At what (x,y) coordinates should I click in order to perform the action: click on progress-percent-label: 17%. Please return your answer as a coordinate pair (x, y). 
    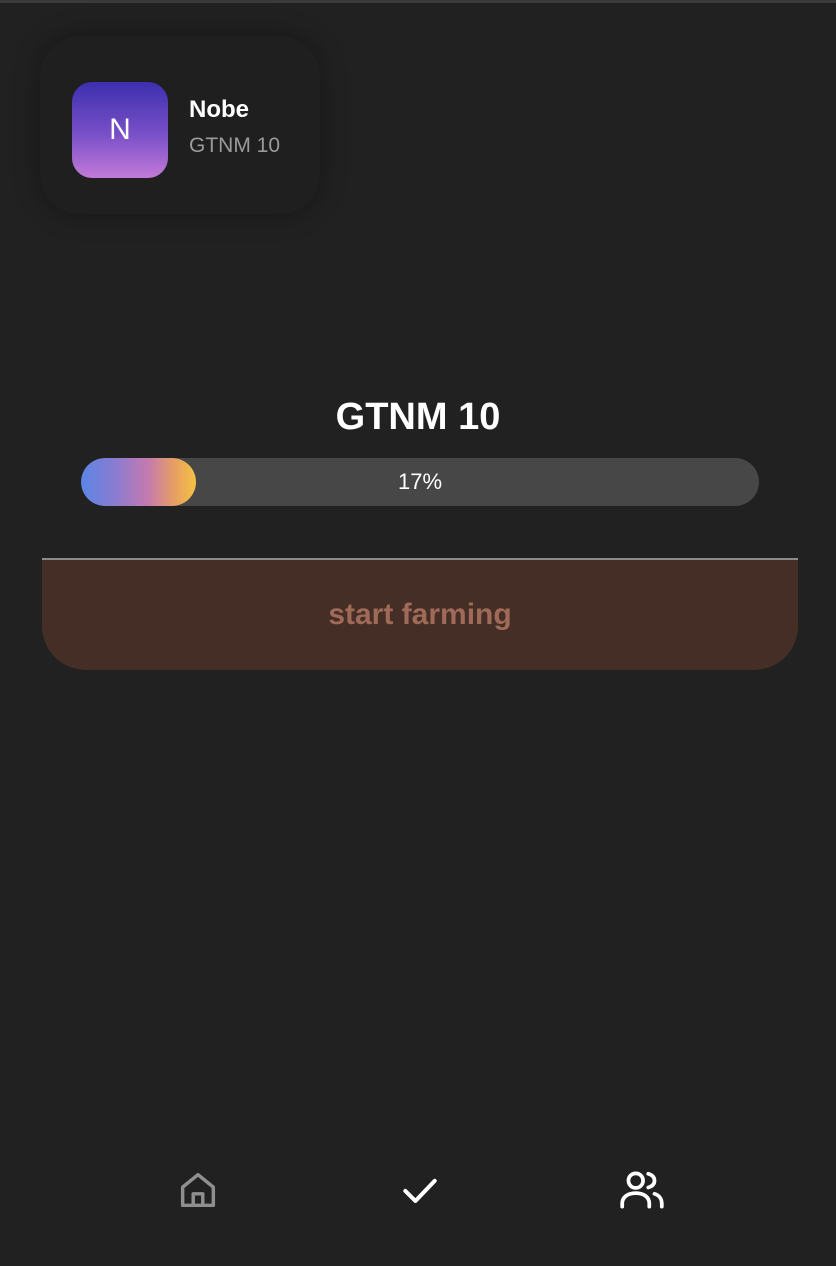
    Looking at the image, I should click on (420, 481).